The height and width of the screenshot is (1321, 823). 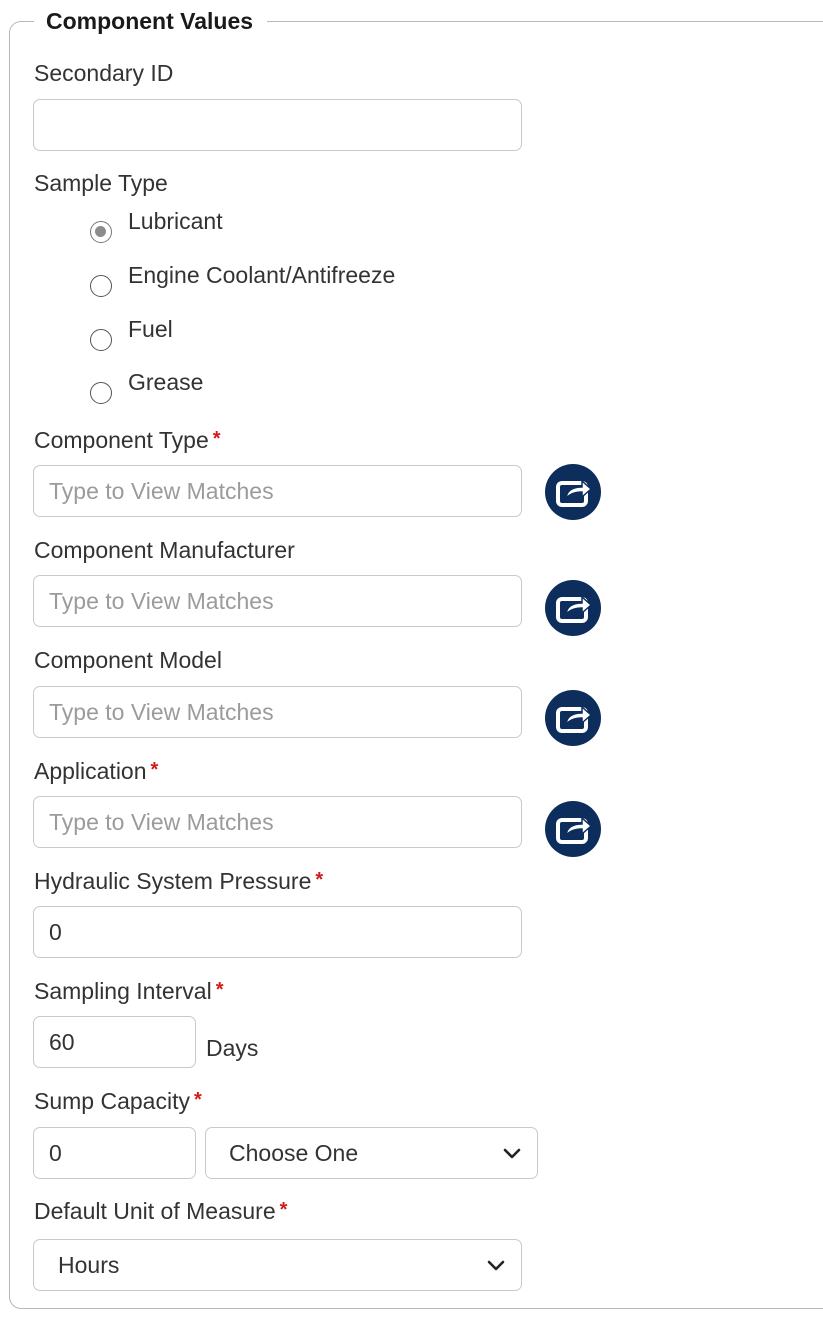 I want to click on radio-option-fuel: Fuel, so click(x=131, y=333).